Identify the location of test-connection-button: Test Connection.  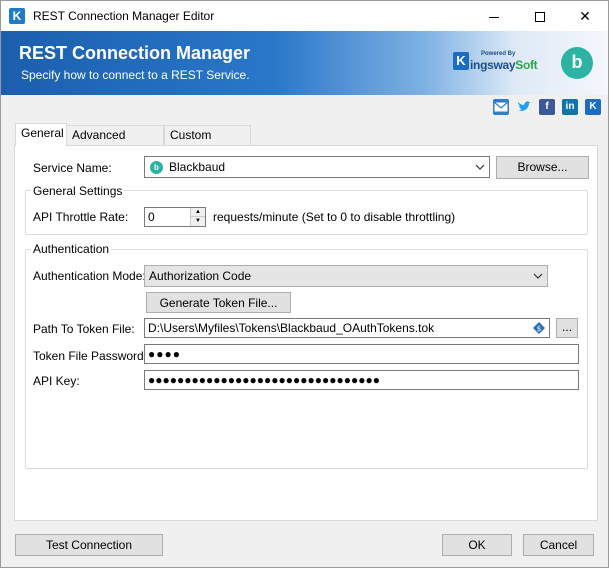
(89, 545).